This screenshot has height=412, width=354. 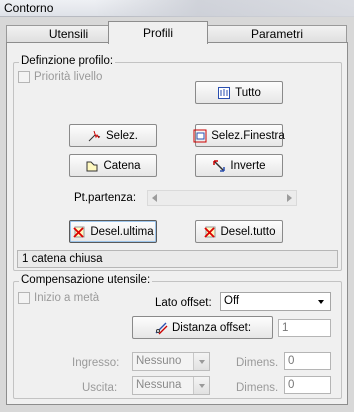 What do you see at coordinates (219, 166) in the screenshot?
I see `reverse-icon` at bounding box center [219, 166].